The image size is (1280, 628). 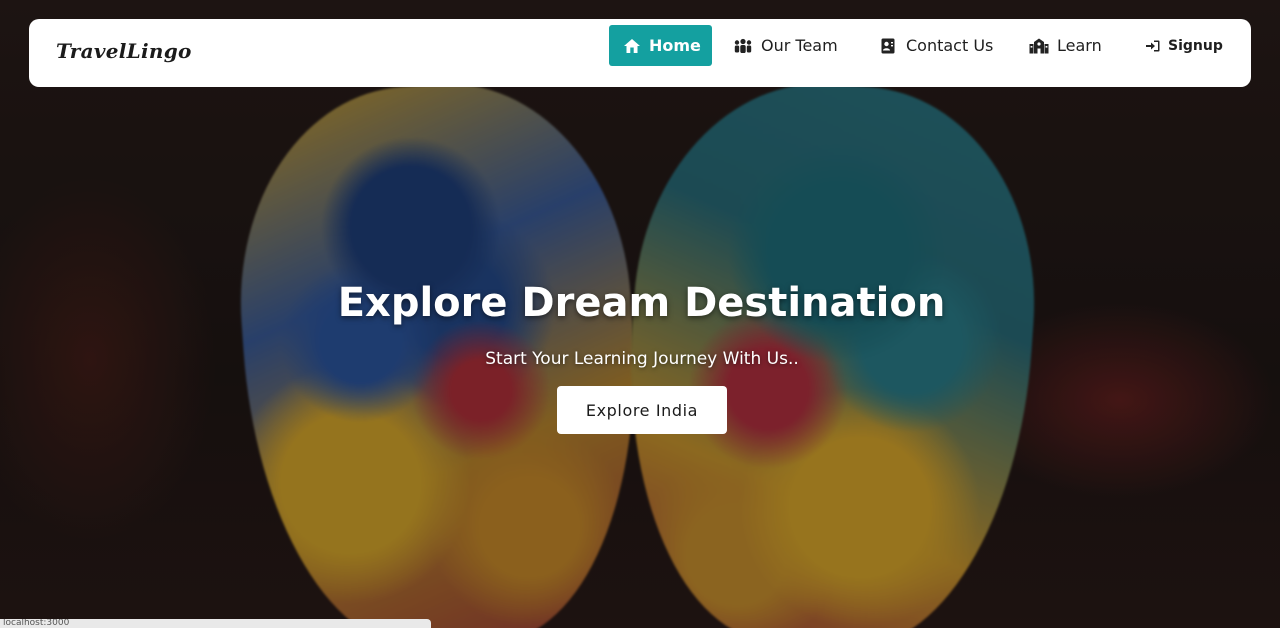 I want to click on school-icon, so click(x=1039, y=46).